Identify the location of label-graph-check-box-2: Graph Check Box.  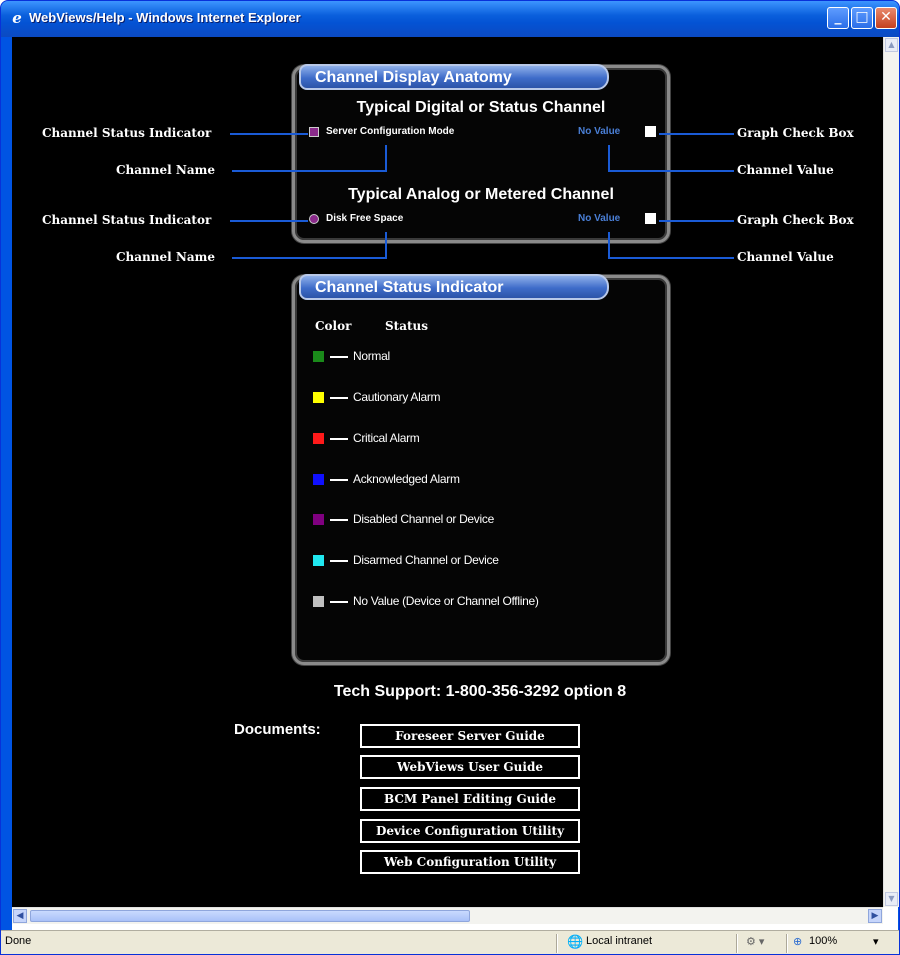
(795, 220).